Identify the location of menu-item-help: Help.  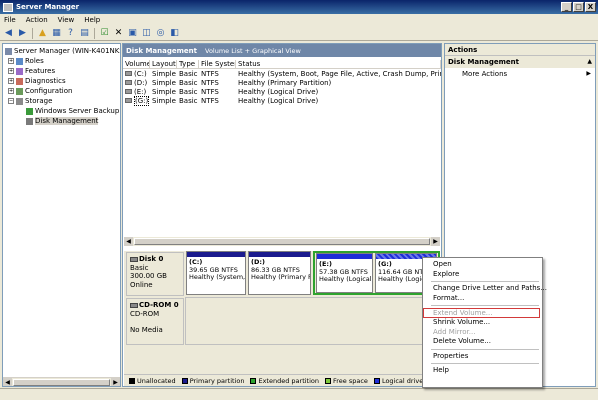
(482, 371).